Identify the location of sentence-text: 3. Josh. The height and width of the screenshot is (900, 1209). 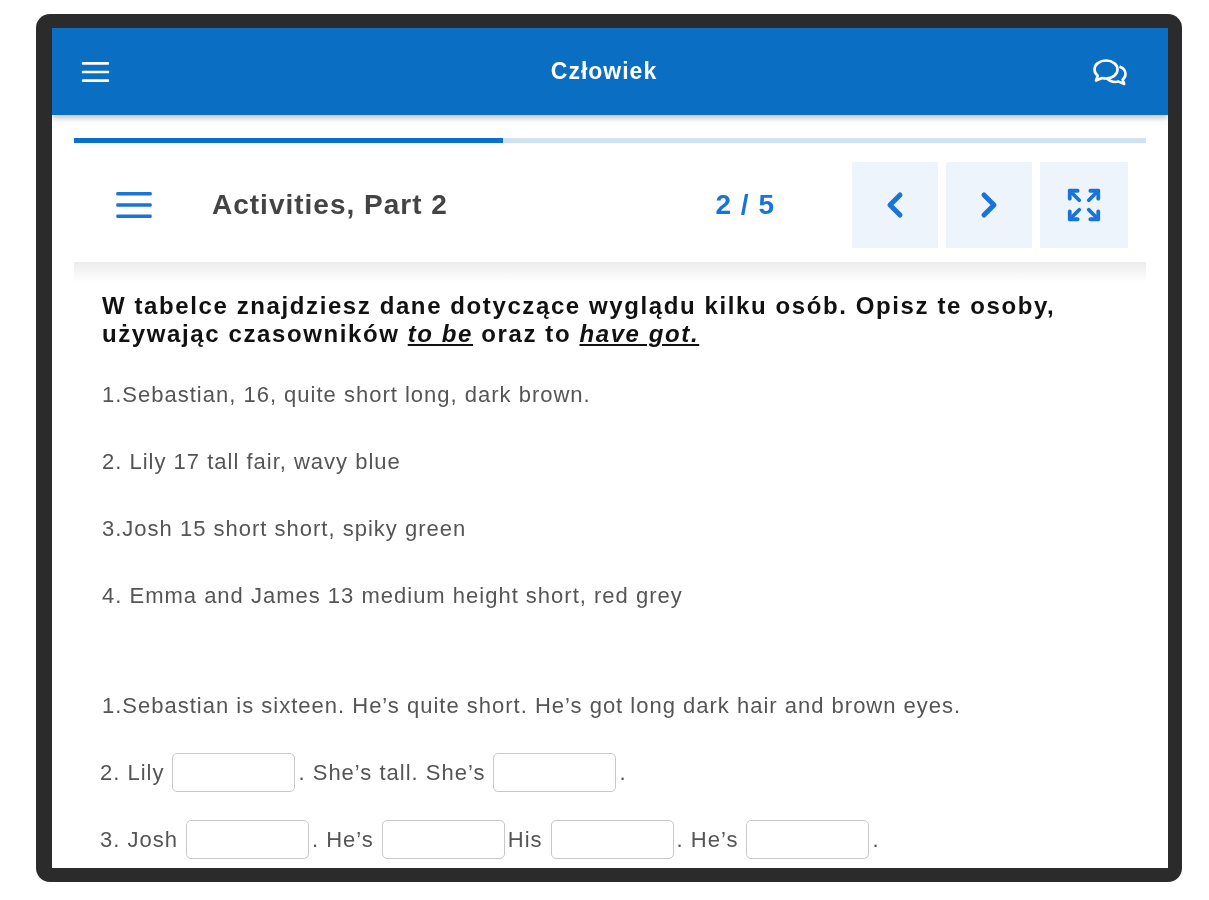
(139, 839).